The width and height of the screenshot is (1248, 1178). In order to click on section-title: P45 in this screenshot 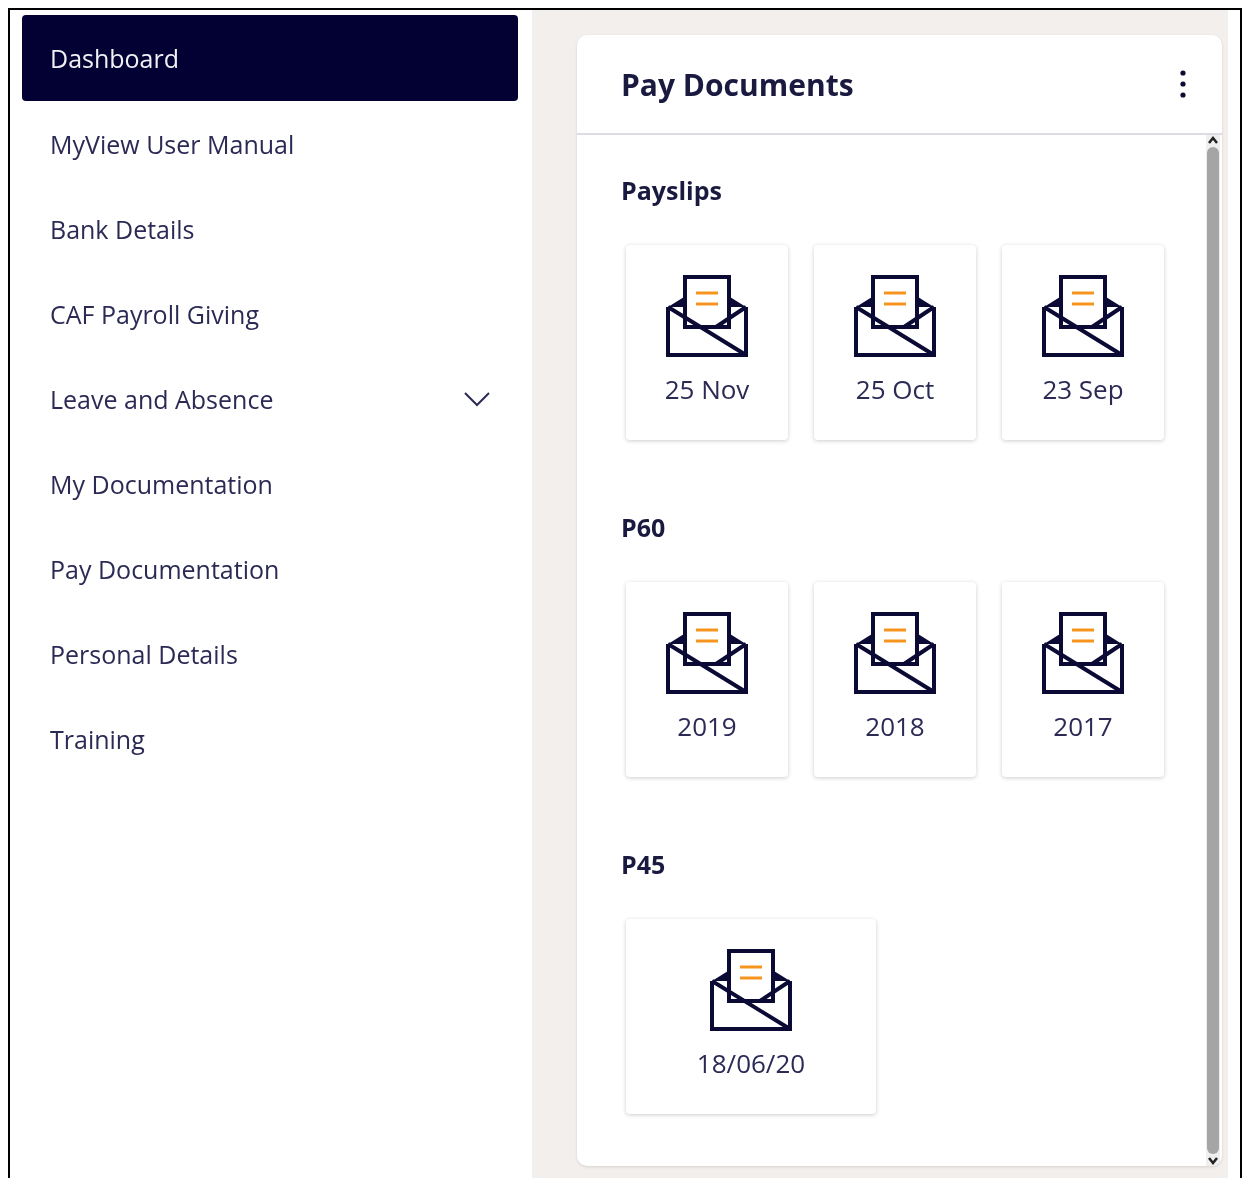, I will do `click(644, 864)`.